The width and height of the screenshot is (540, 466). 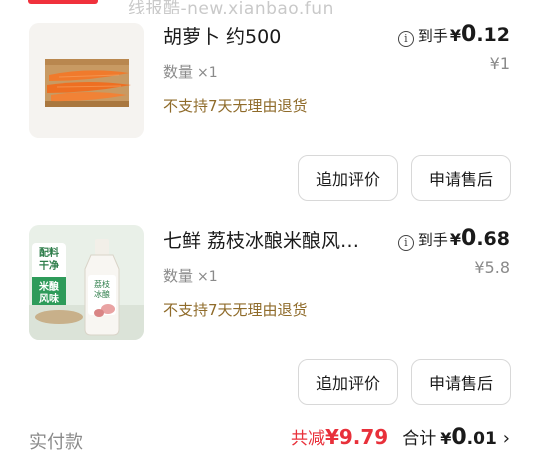 What do you see at coordinates (102, 294) in the screenshot?
I see `bottle-text-2: 冰酿` at bounding box center [102, 294].